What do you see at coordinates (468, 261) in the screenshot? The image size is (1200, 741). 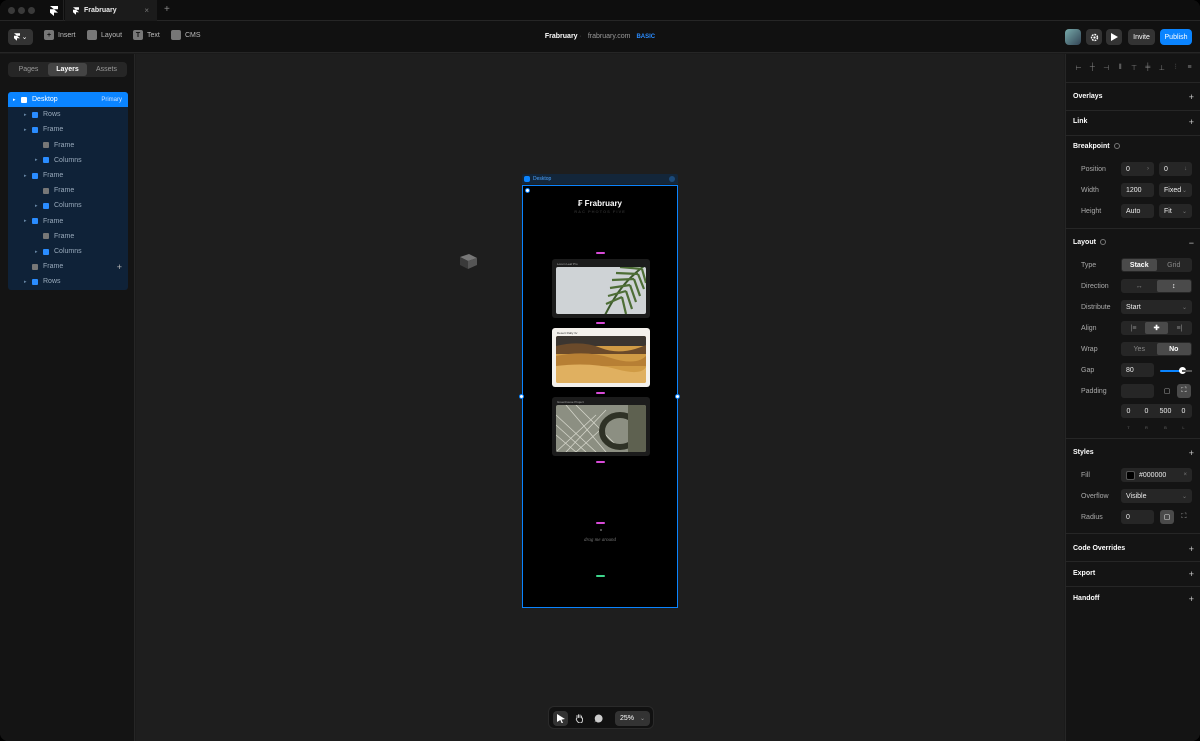 I see `3d-cursor-object-icon` at bounding box center [468, 261].